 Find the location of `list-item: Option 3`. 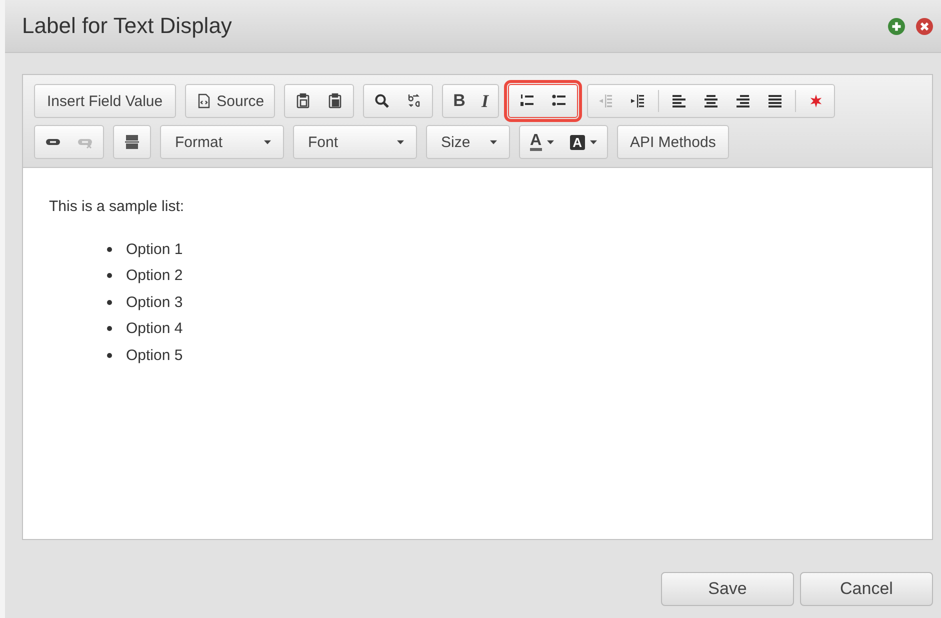

list-item: Option 3 is located at coordinates (154, 302).